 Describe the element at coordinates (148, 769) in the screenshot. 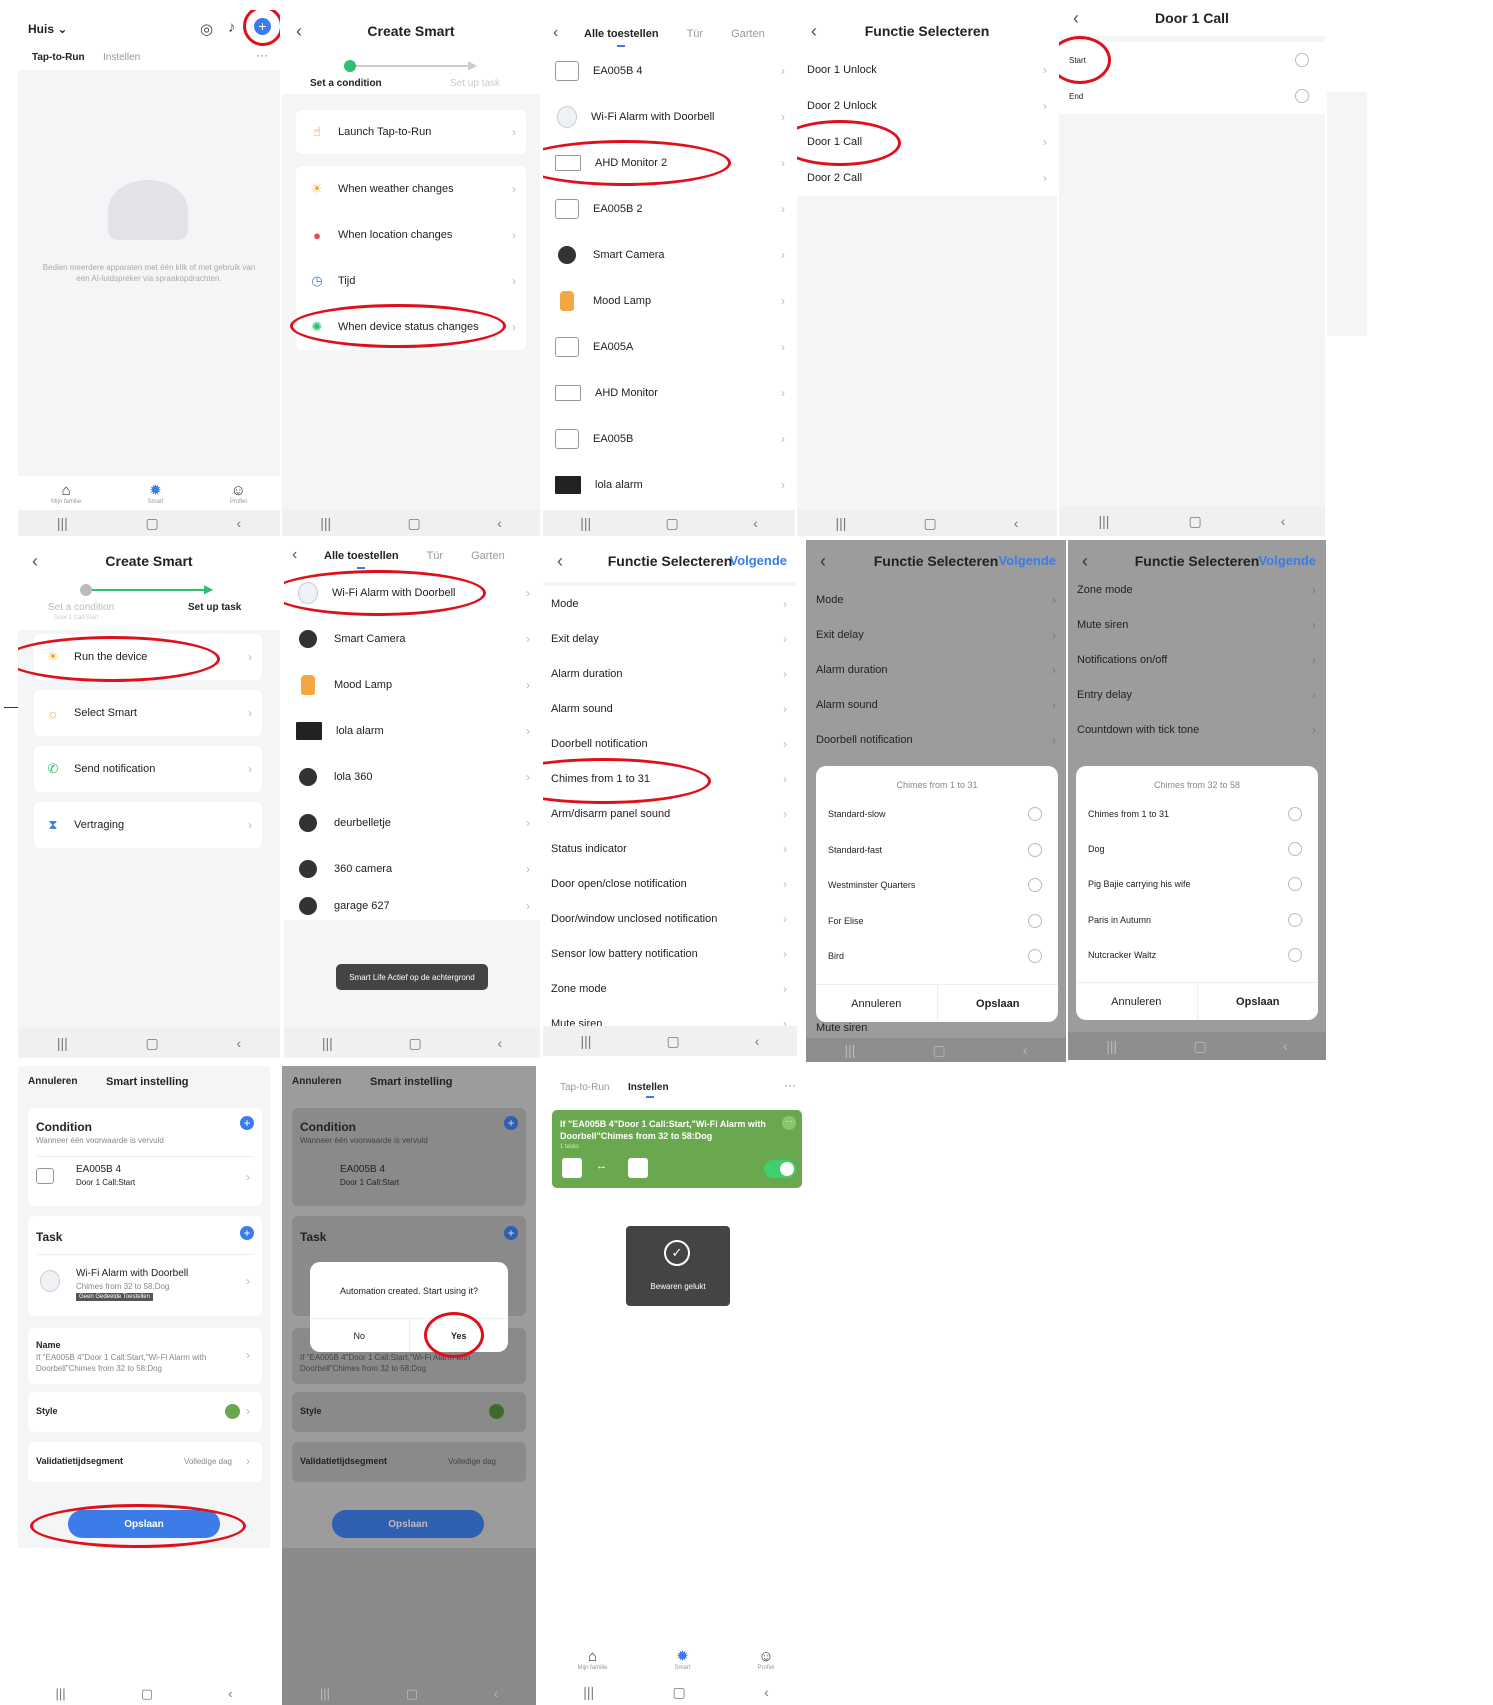

I see `card-send-notification: ✆ Send notification ›` at that location.